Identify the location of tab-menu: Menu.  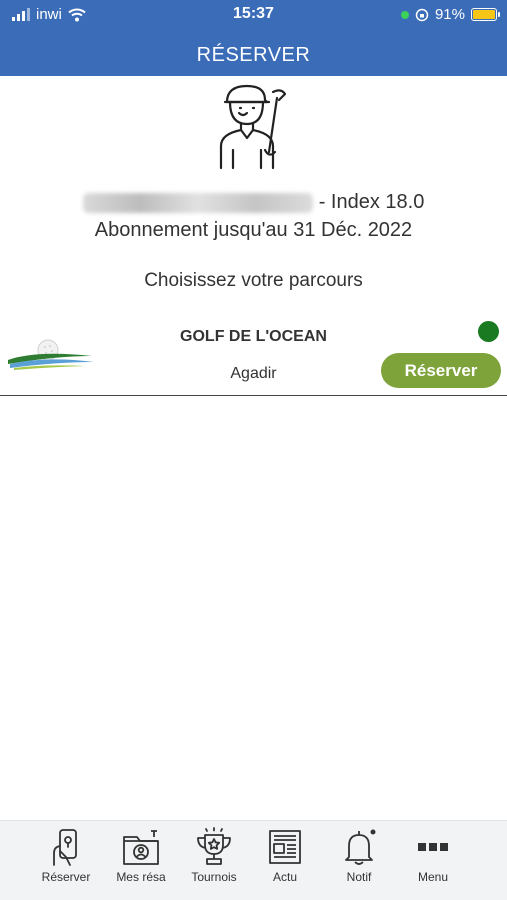
(433, 855).